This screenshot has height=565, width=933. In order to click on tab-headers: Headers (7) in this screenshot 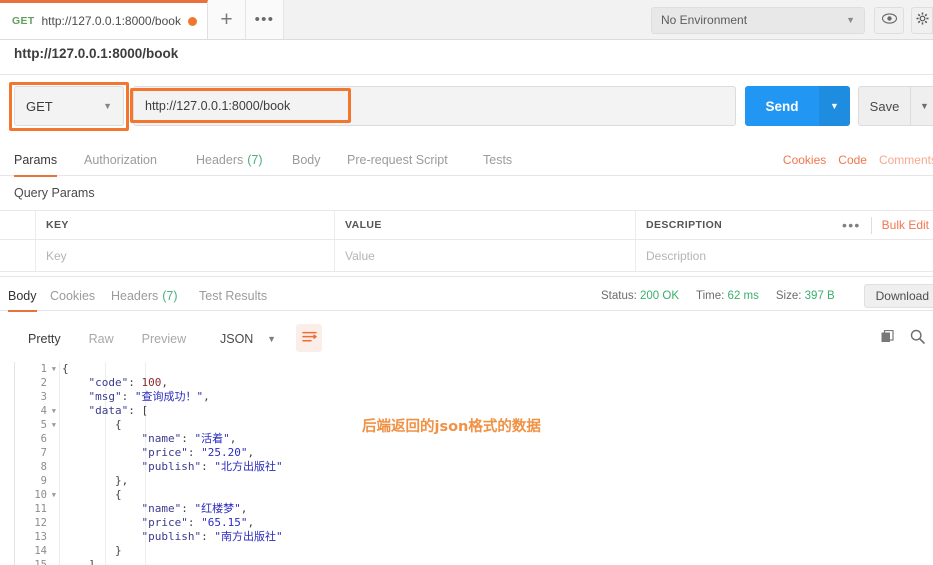, I will do `click(229, 159)`.